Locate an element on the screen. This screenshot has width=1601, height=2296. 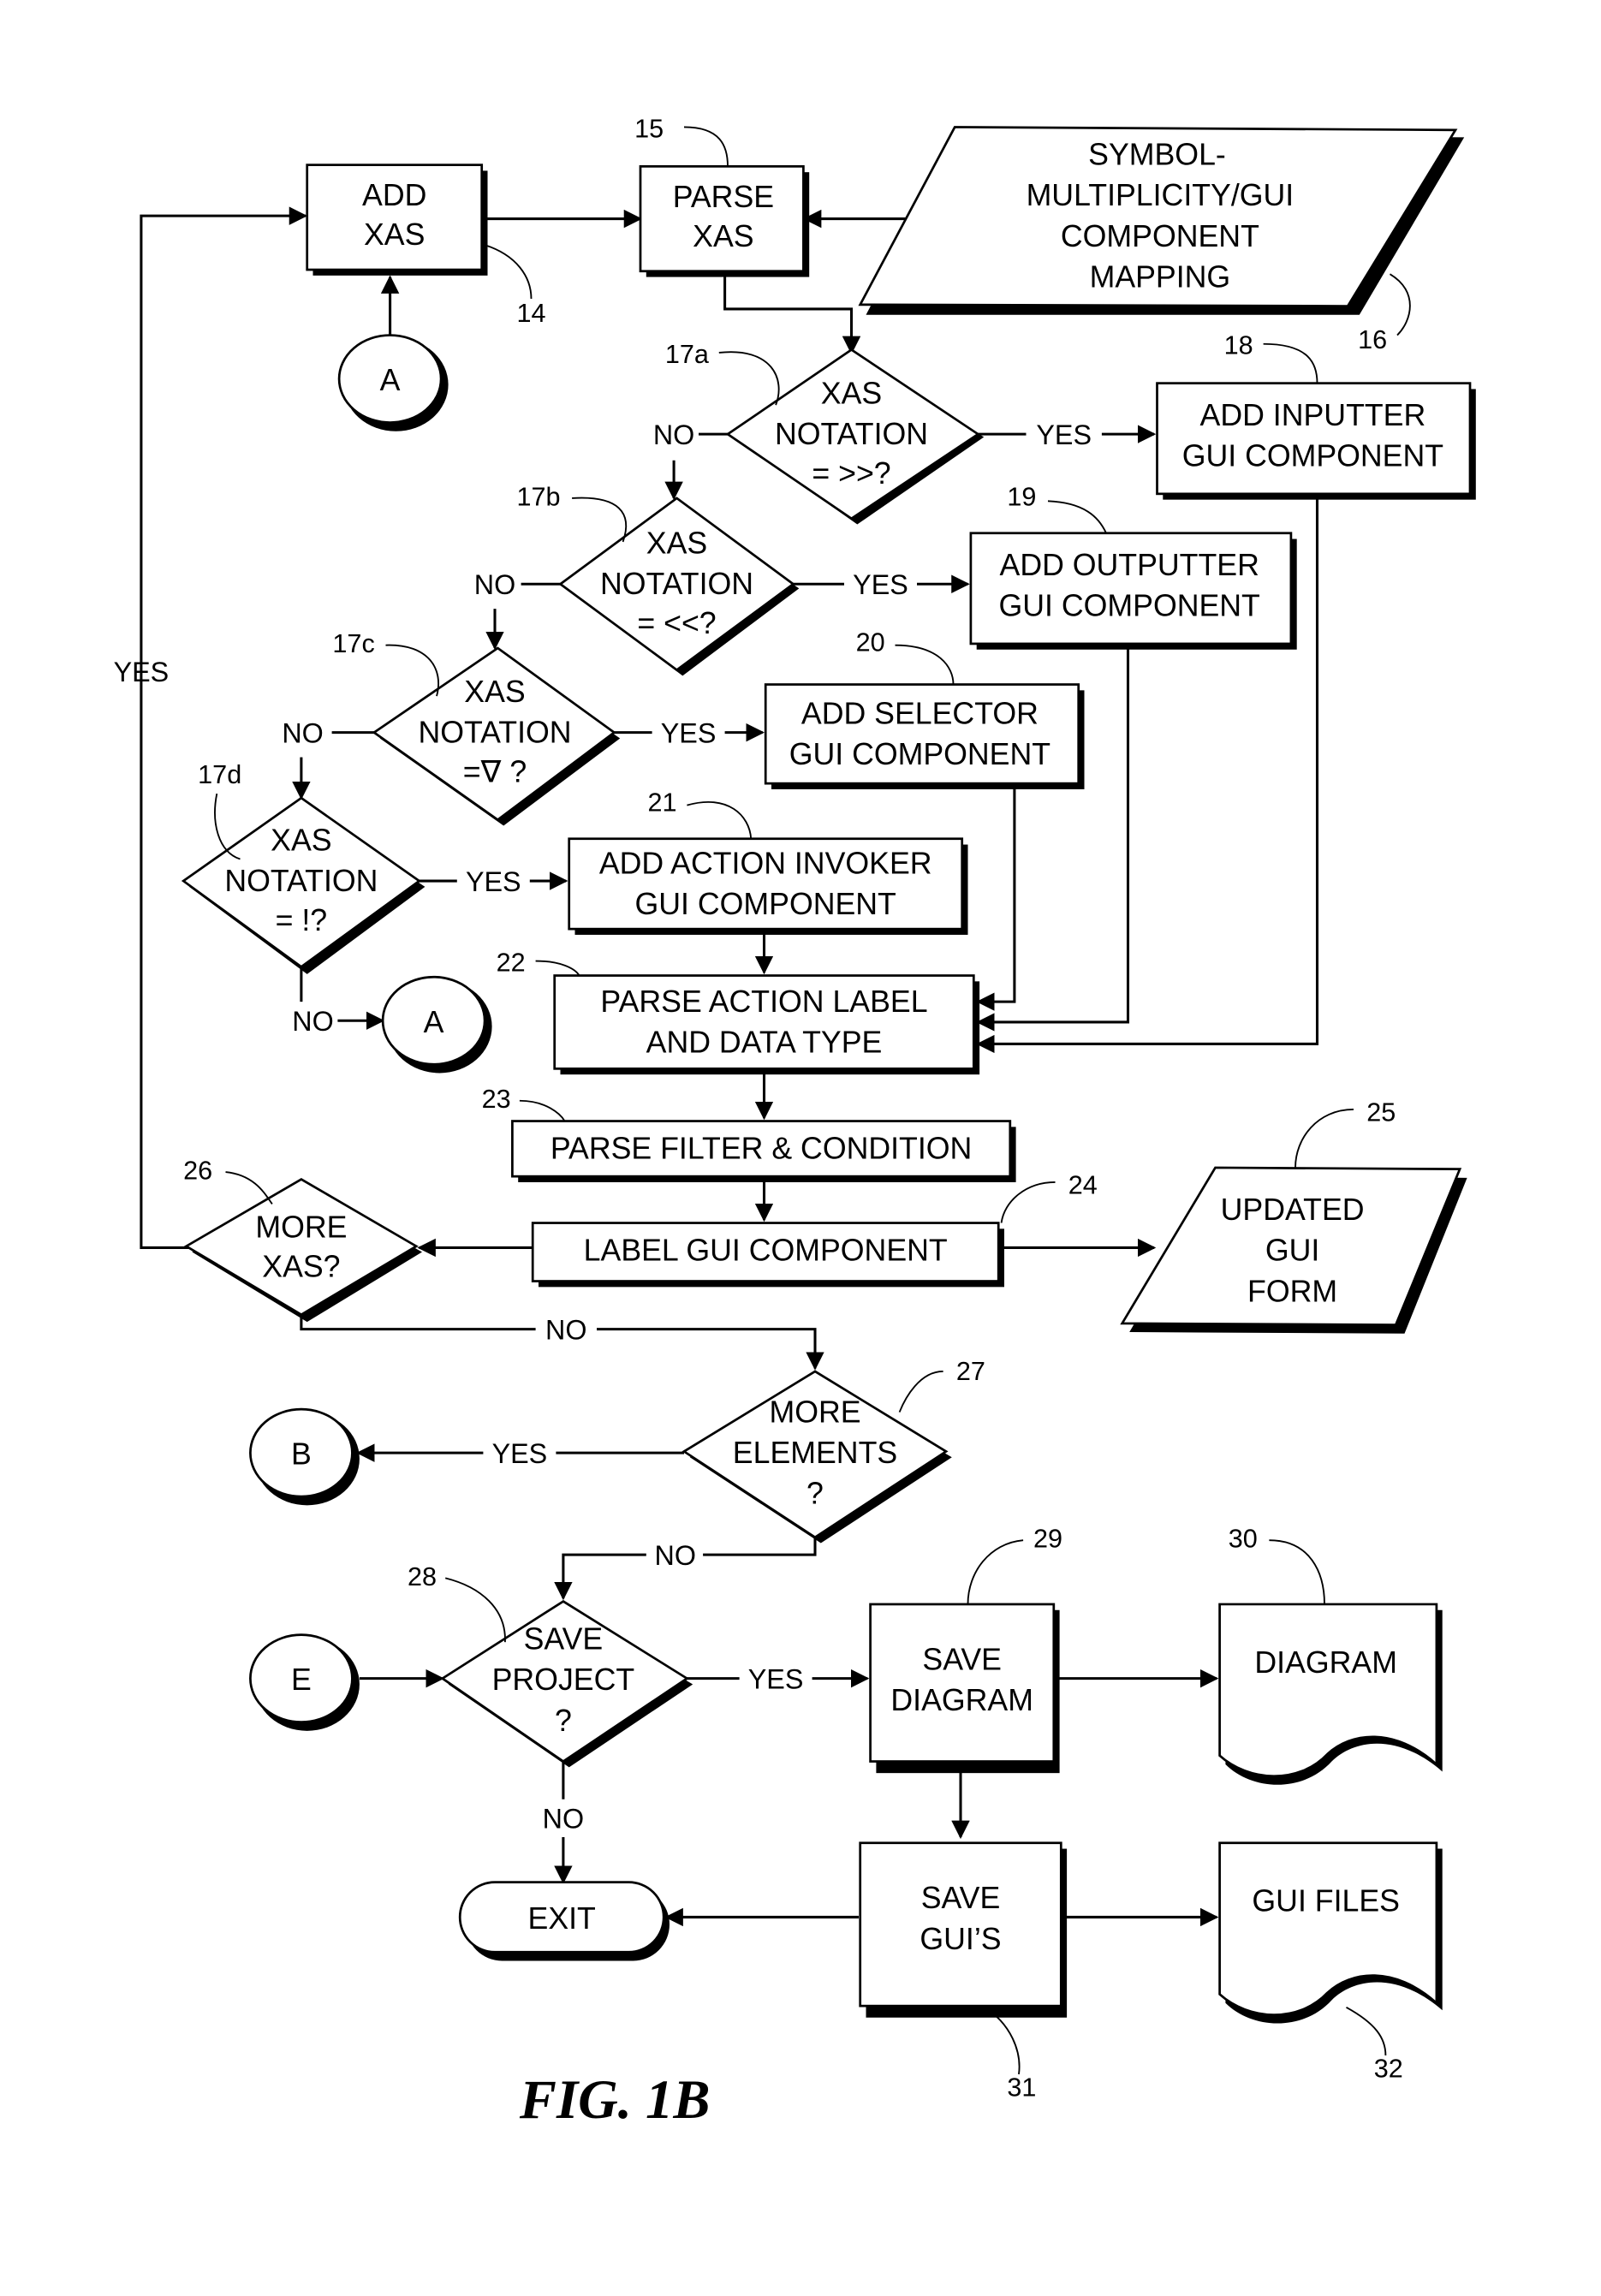
outputter-line-1: ADD OUTPUTTER is located at coordinates (1130, 565).